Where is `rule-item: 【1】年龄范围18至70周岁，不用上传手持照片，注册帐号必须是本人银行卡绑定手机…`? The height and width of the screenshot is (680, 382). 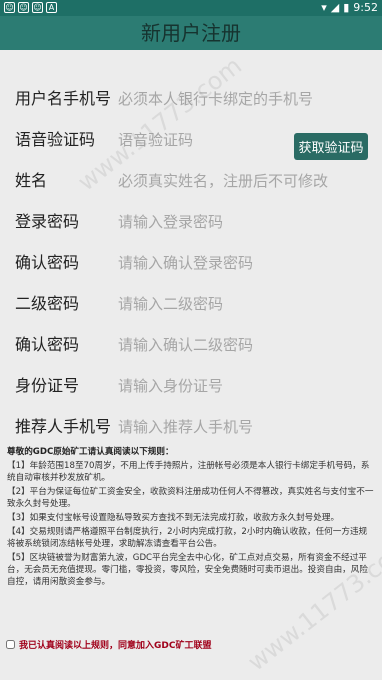
rule-item: 【1】年龄范围18至70周岁，不用上传手持照片，注册帐号必须是本人银行卡绑定手机… is located at coordinates (188, 472).